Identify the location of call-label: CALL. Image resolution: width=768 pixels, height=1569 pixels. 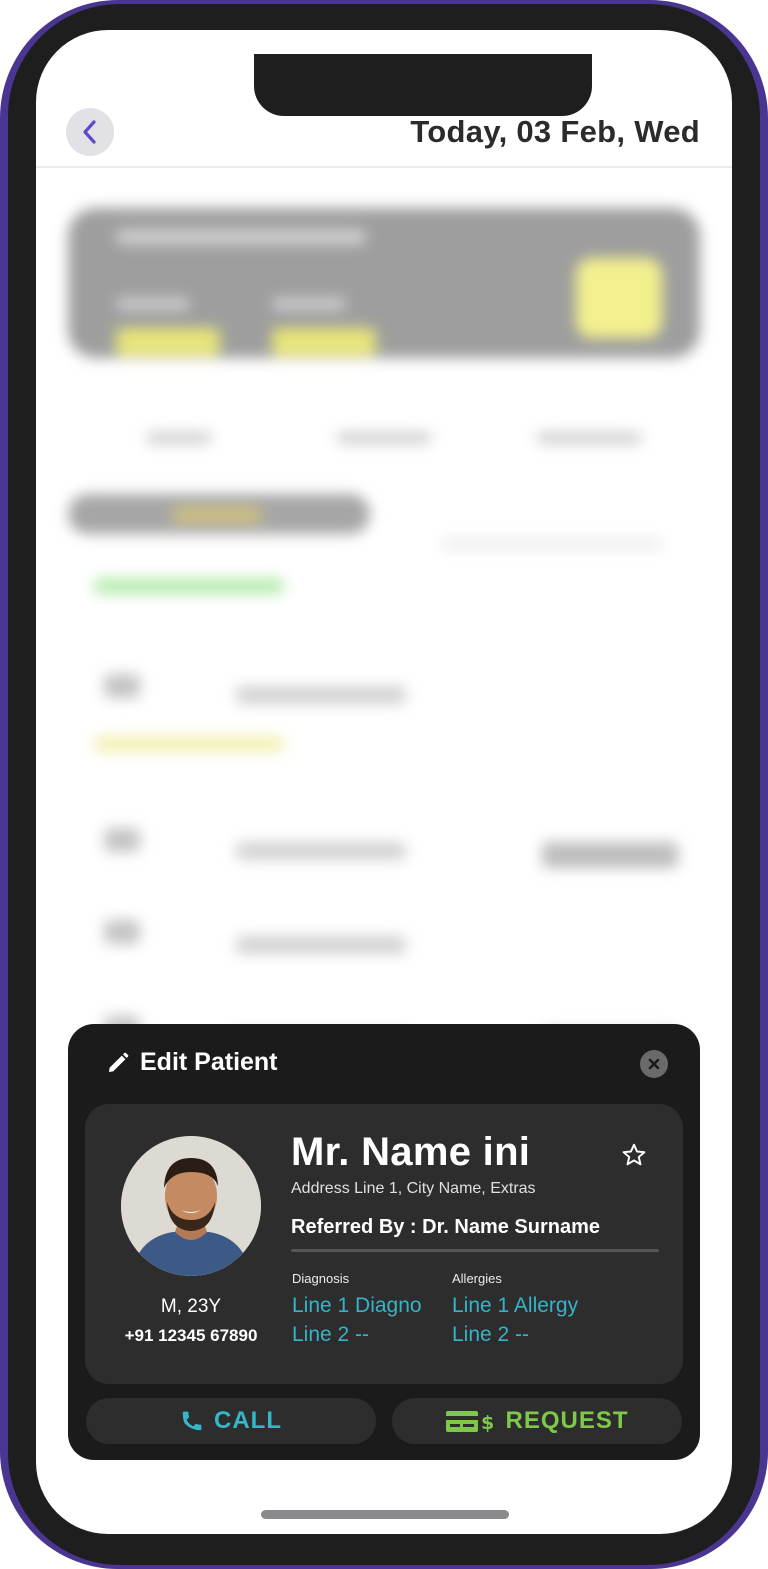
(248, 1420).